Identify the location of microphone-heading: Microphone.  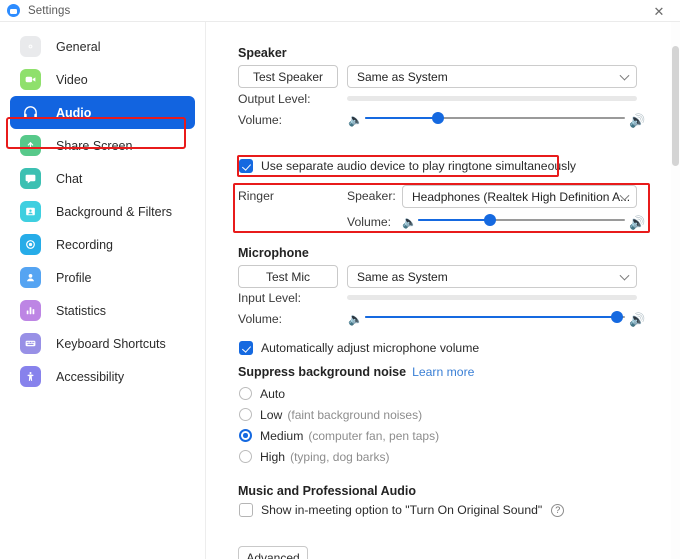
(273, 253).